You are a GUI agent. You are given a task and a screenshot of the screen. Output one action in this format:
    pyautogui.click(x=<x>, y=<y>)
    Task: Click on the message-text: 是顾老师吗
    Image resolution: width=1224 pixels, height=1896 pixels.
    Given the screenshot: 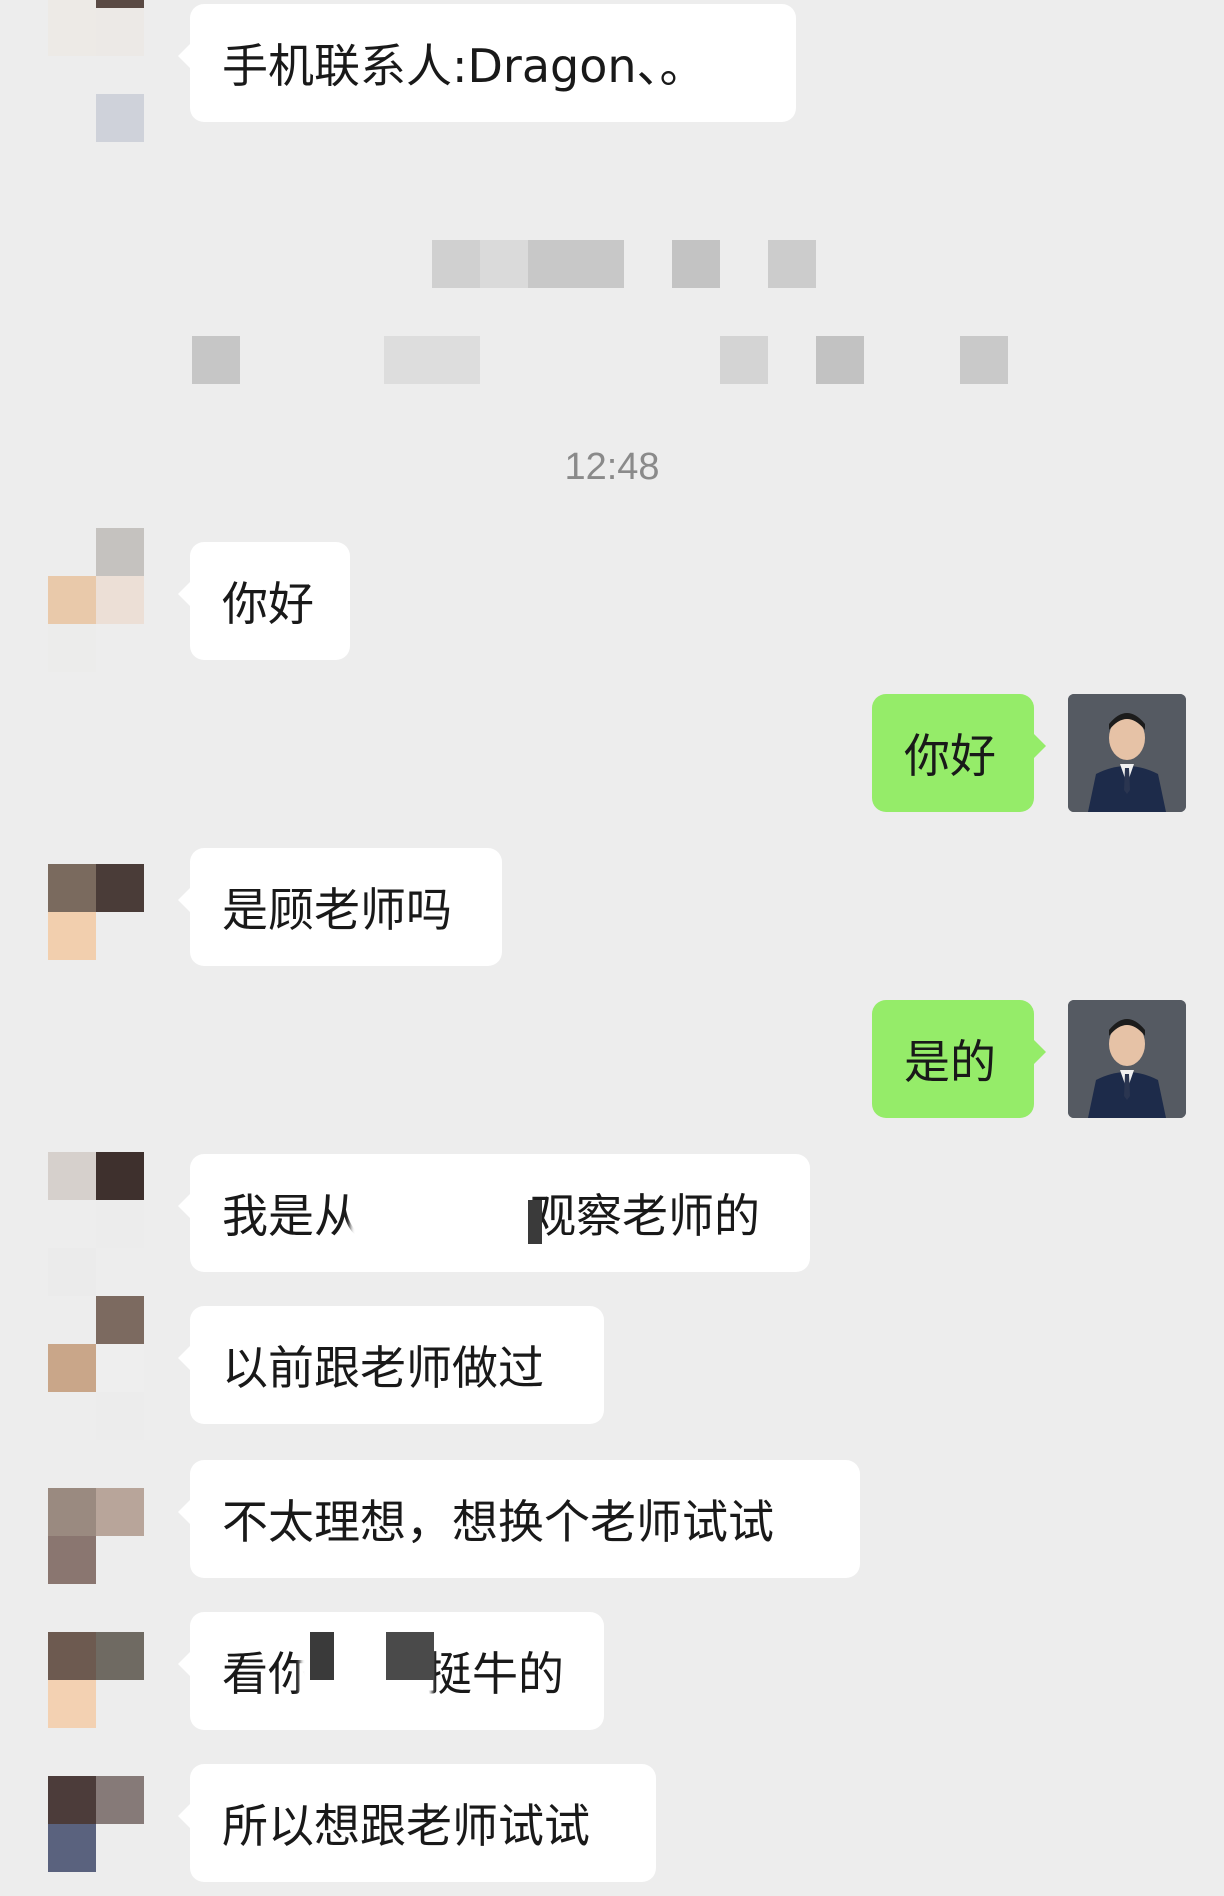 What is the action you would take?
    pyautogui.click(x=337, y=910)
    